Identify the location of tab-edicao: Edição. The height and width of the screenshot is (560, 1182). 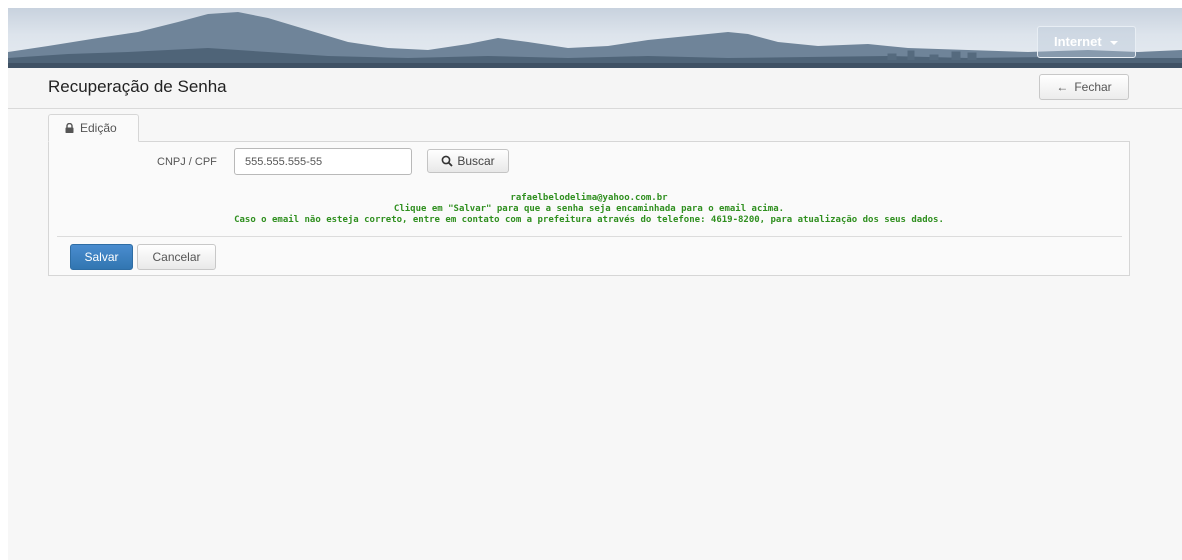
(93, 128).